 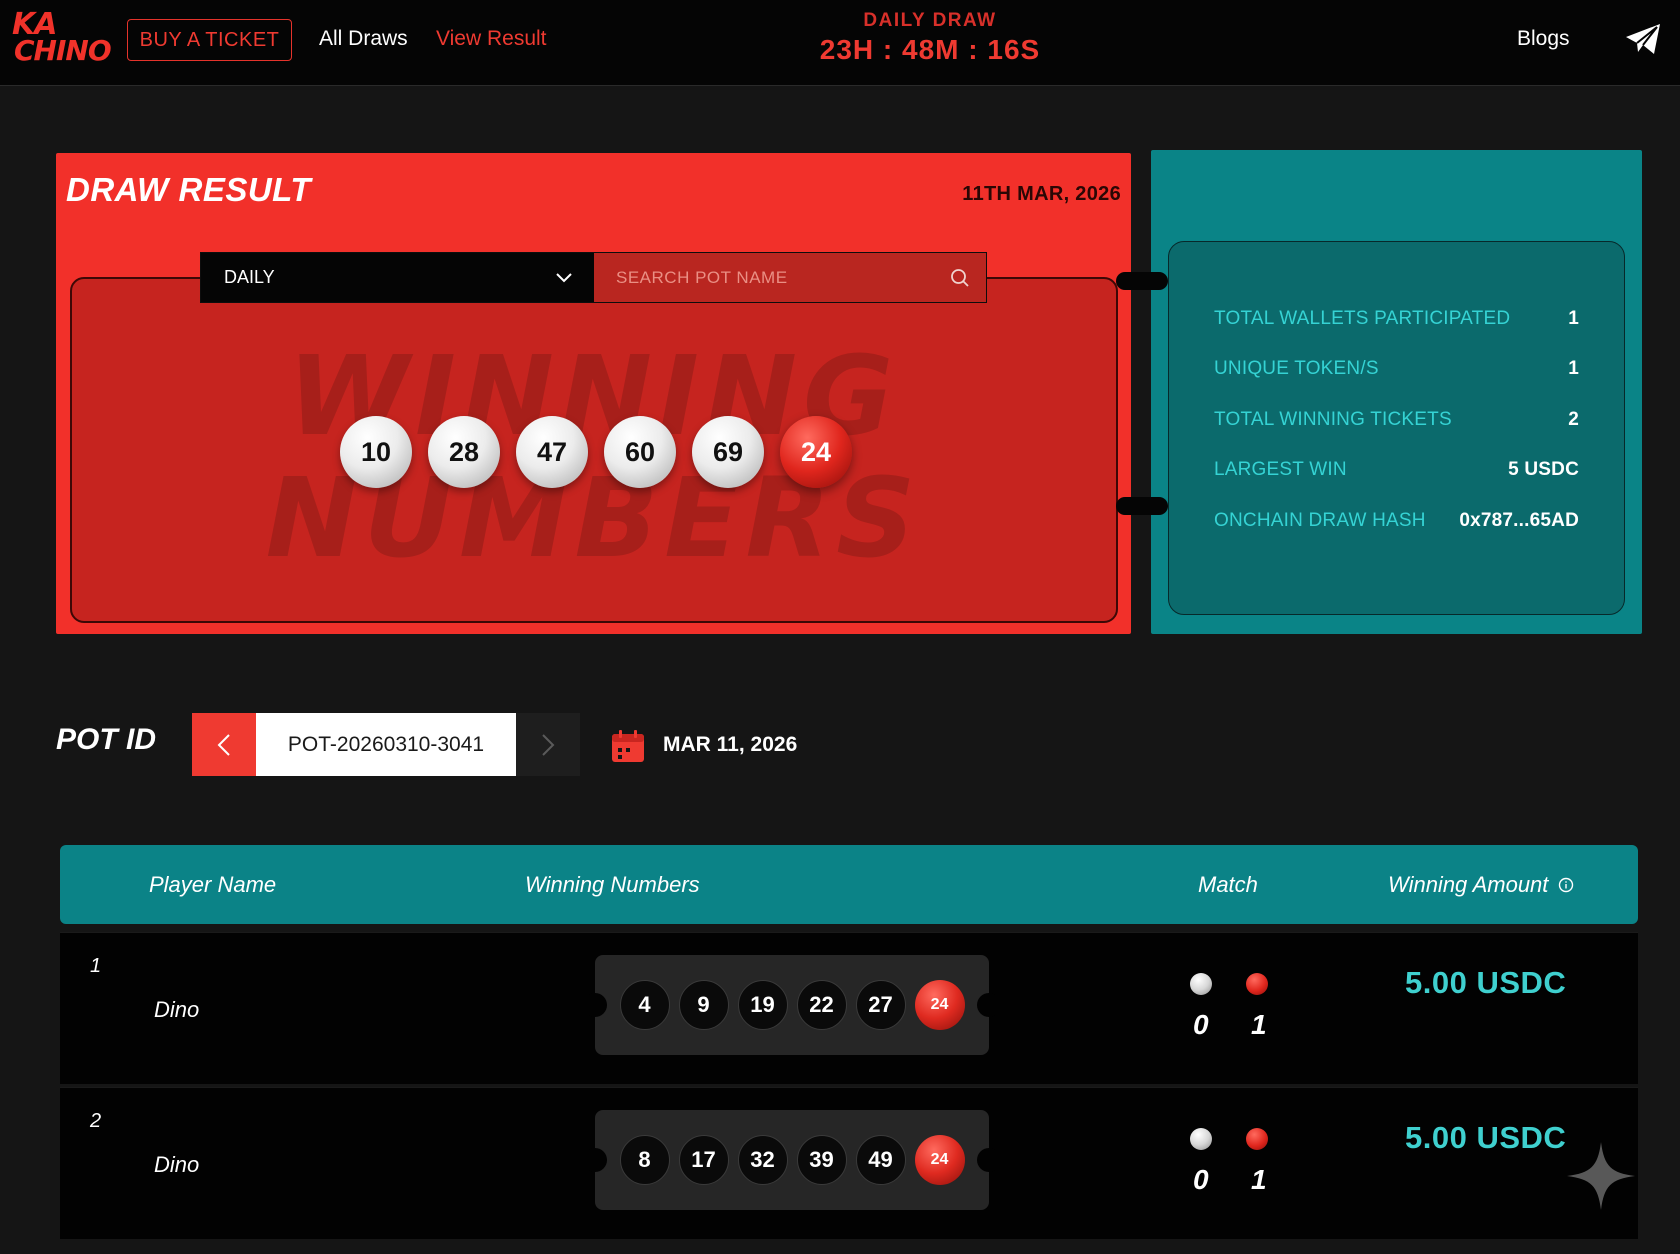 I want to click on winning-ball: 69, so click(x=728, y=452).